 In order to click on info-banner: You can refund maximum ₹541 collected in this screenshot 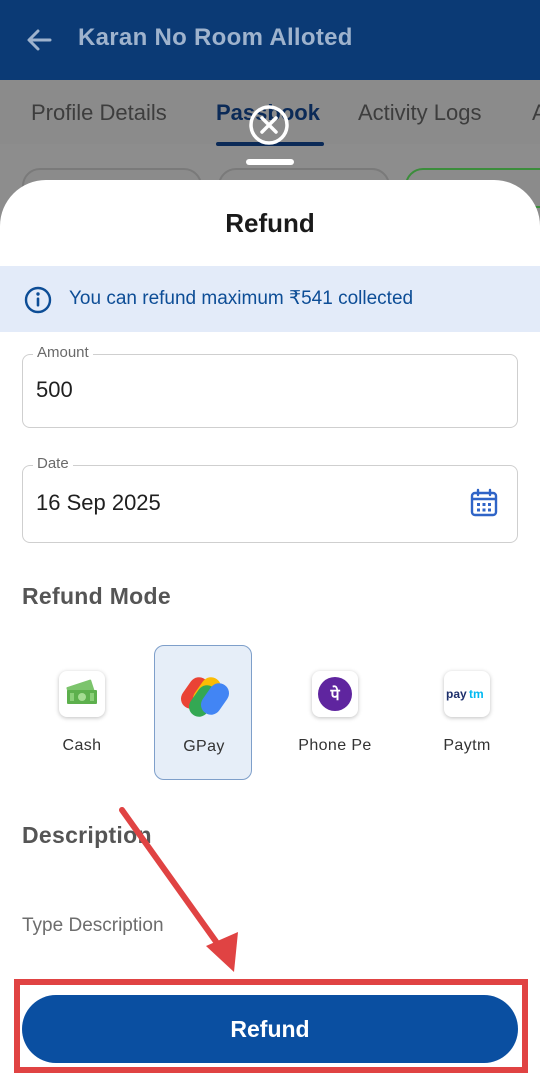, I will do `click(270, 299)`.